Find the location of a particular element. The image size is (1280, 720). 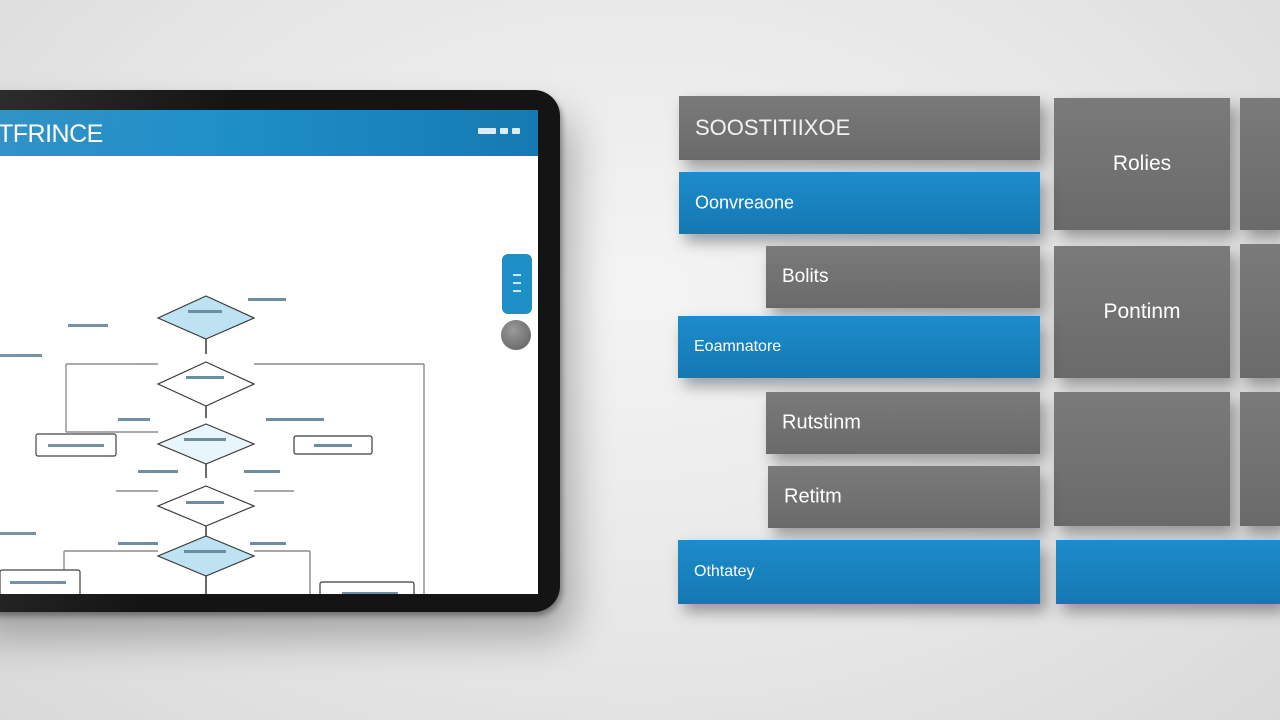

header-block-label: SOOSTITIIXOE is located at coordinates (773, 127).